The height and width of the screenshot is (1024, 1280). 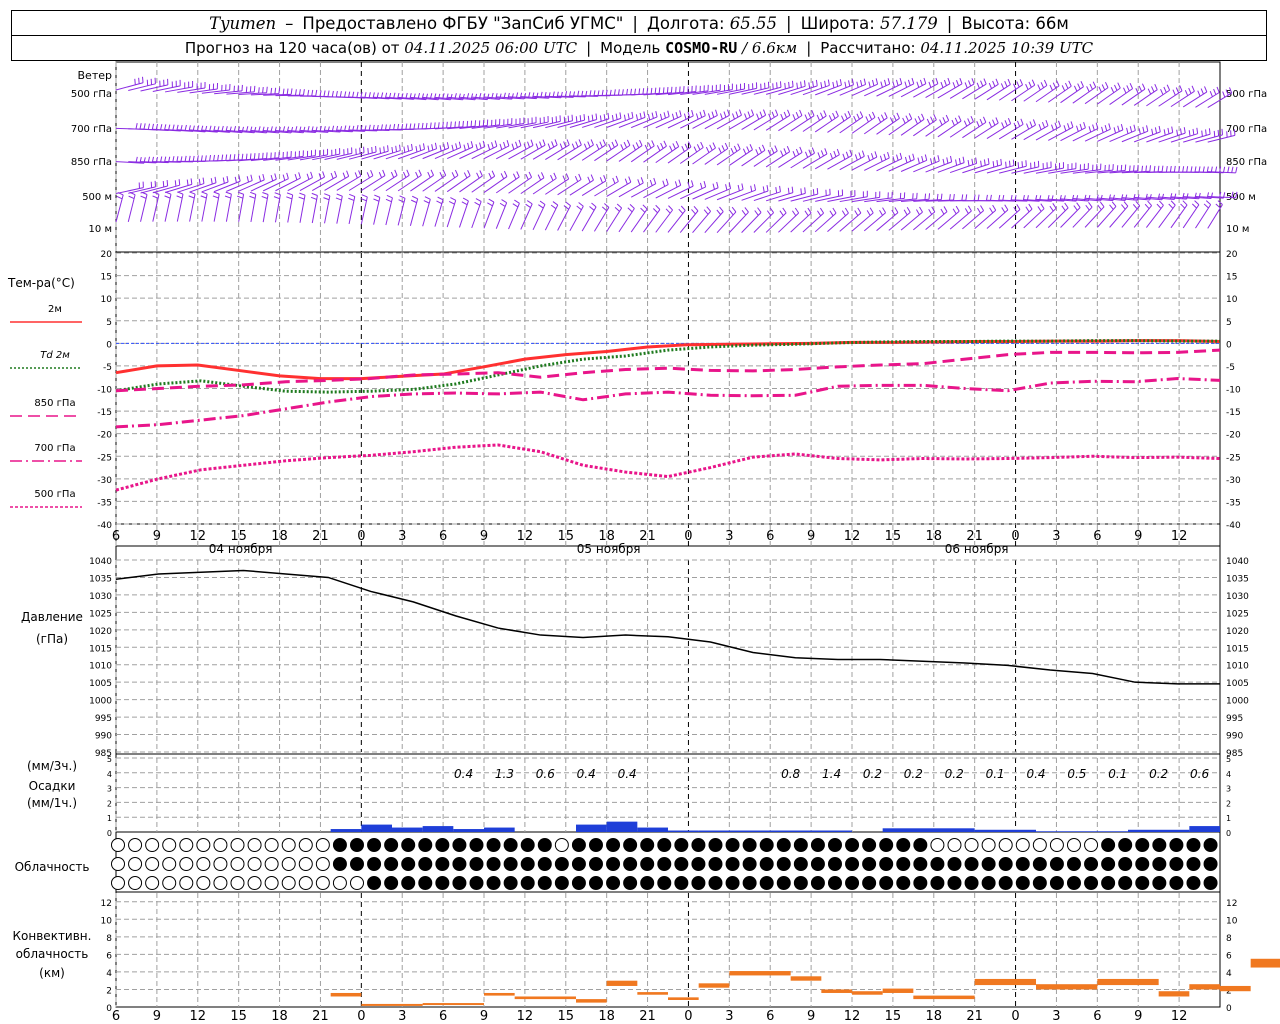 What do you see at coordinates (104, 481) in the screenshot?
I see `temp-tick-left: -30` at bounding box center [104, 481].